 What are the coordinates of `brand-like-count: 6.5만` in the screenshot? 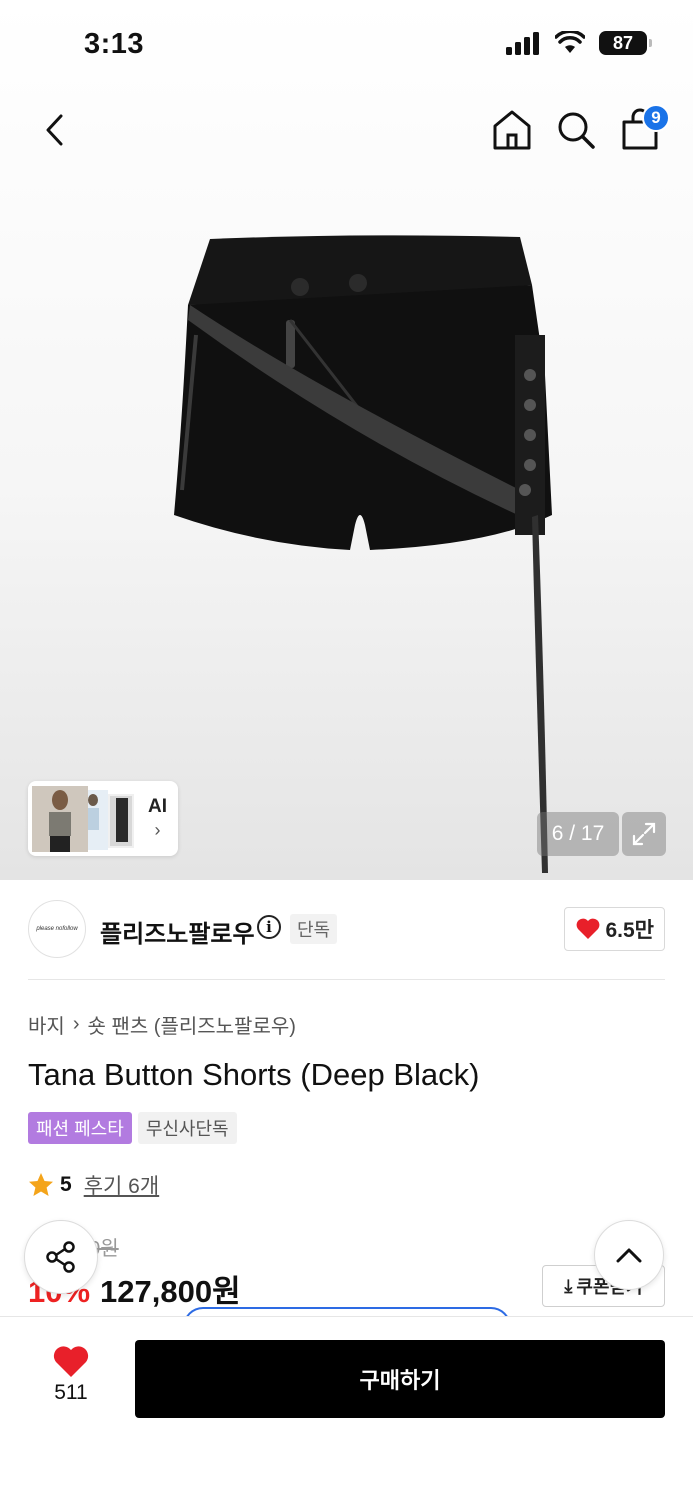 It's located at (629, 930).